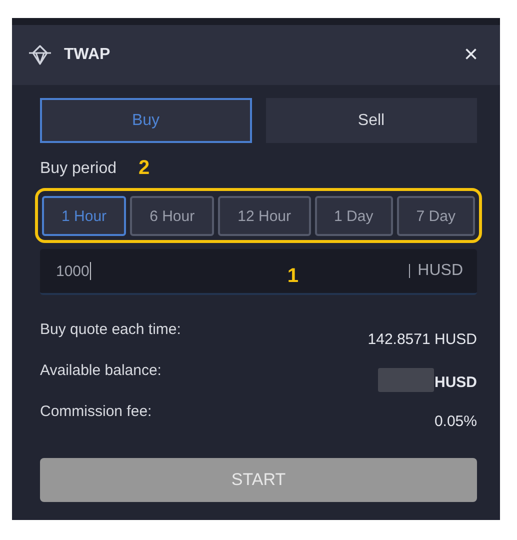 This screenshot has height=540, width=517. Describe the element at coordinates (96, 411) in the screenshot. I see `detail-label: Commission fee:` at that location.